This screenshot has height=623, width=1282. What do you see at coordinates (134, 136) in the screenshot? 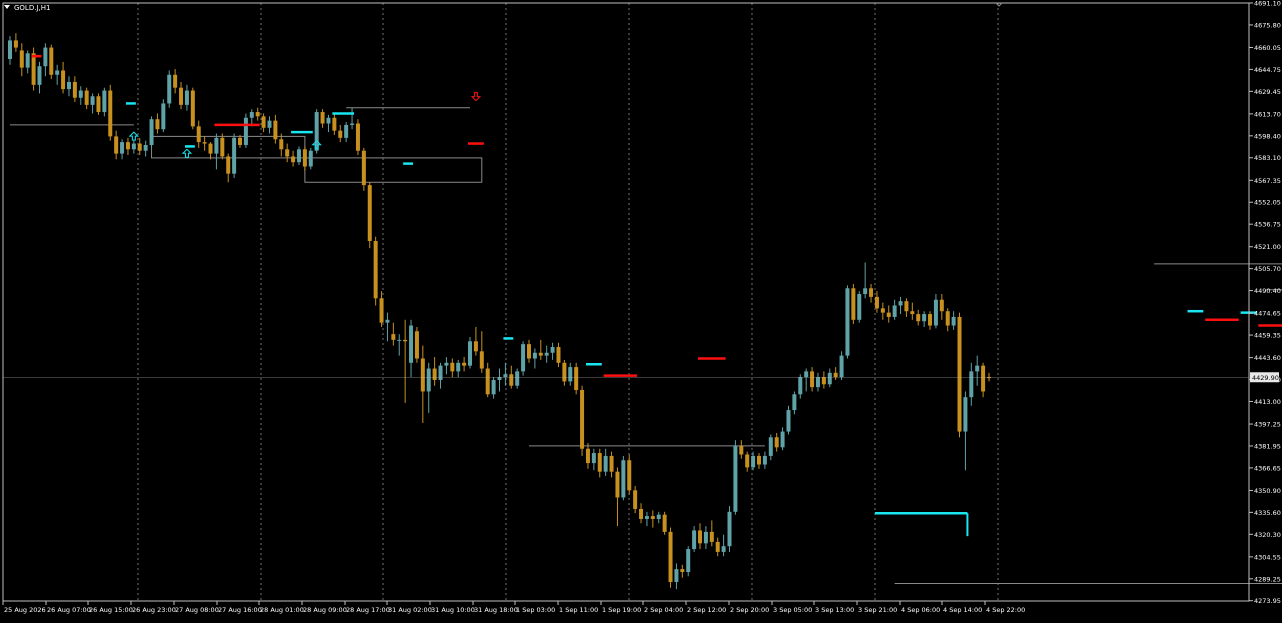
I see `up-arrow-icon` at bounding box center [134, 136].